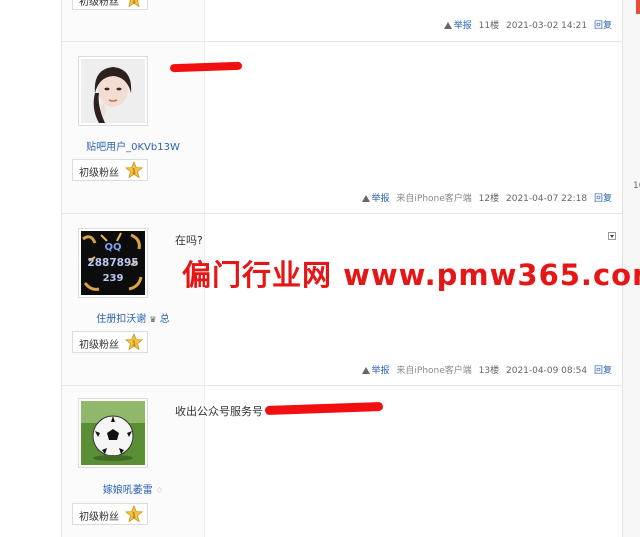 This screenshot has width=640, height=537. I want to click on post-content: 收出公众号服务号, so click(219, 411).